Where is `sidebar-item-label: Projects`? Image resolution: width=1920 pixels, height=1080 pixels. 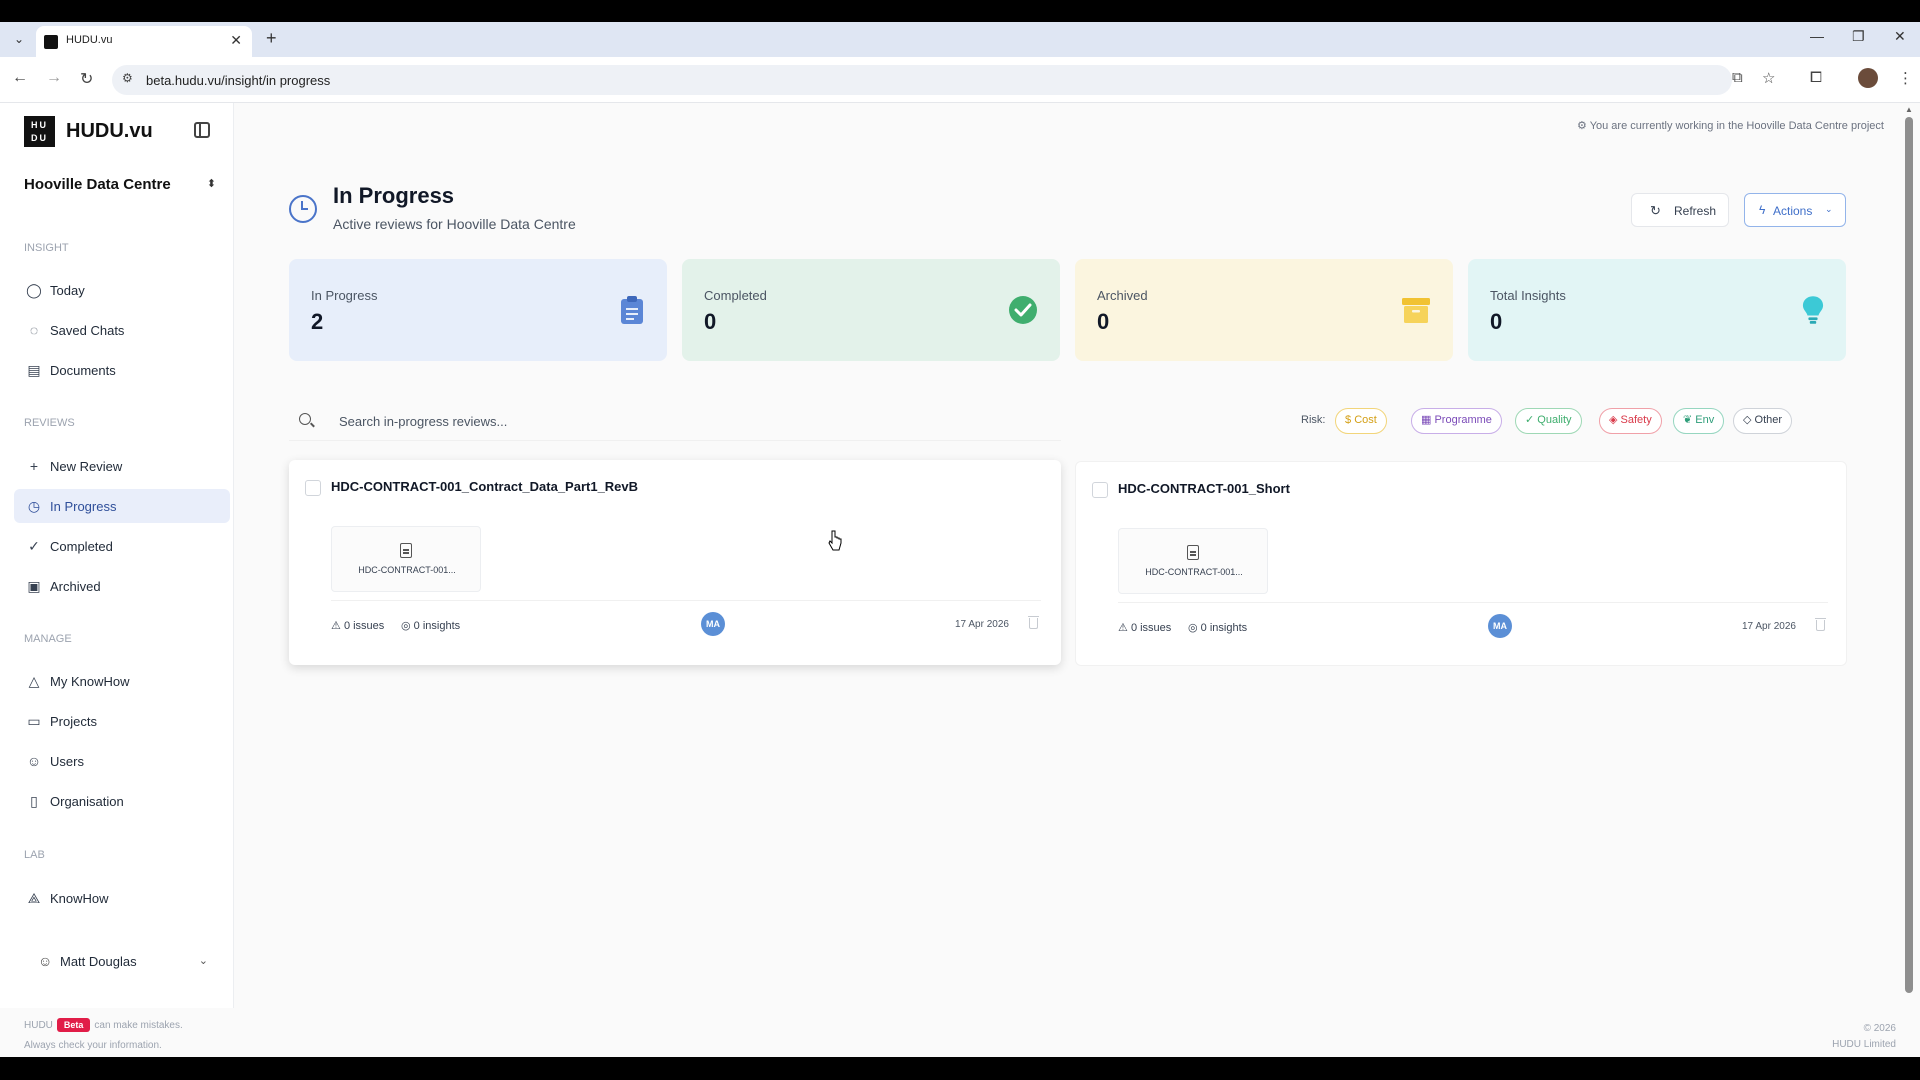
sidebar-item-label: Projects is located at coordinates (73, 721).